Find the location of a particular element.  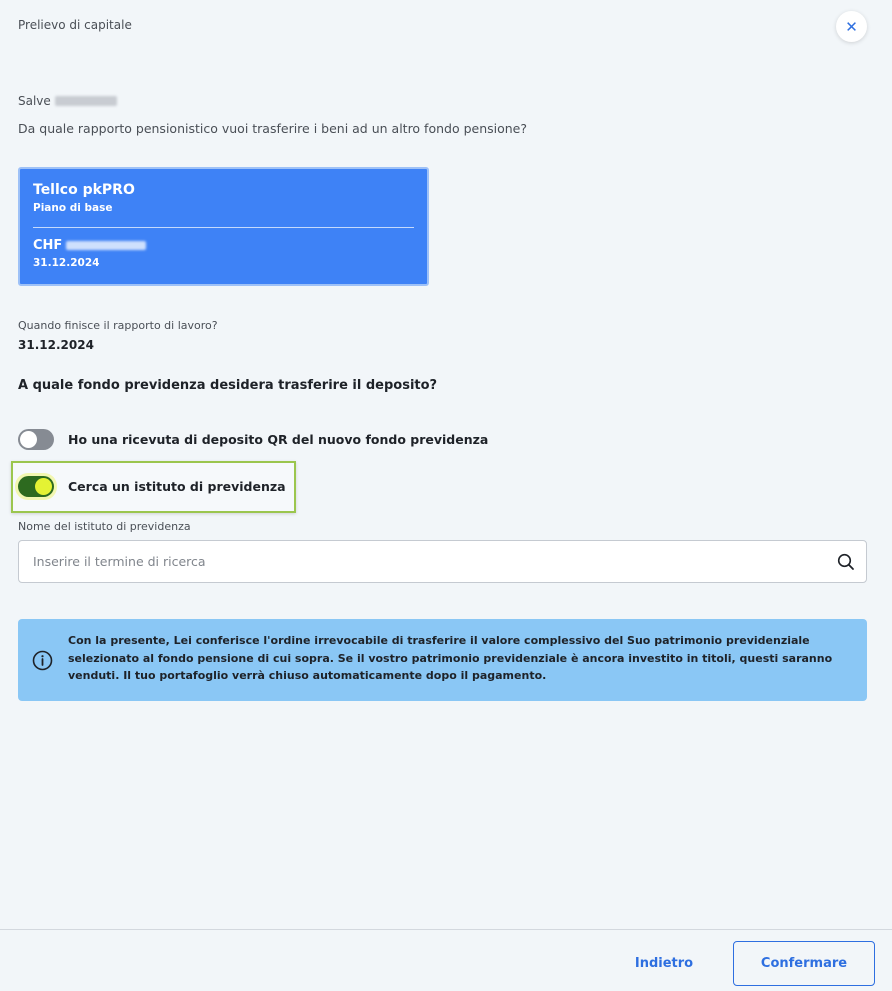

greeting-salutation: Salve is located at coordinates (34, 101).